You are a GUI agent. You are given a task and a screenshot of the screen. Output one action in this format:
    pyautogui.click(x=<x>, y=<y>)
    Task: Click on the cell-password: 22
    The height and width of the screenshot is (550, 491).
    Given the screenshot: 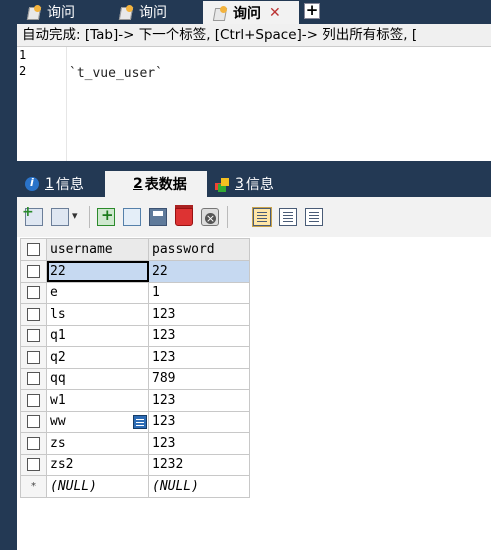 What is the action you would take?
    pyautogui.click(x=199, y=271)
    